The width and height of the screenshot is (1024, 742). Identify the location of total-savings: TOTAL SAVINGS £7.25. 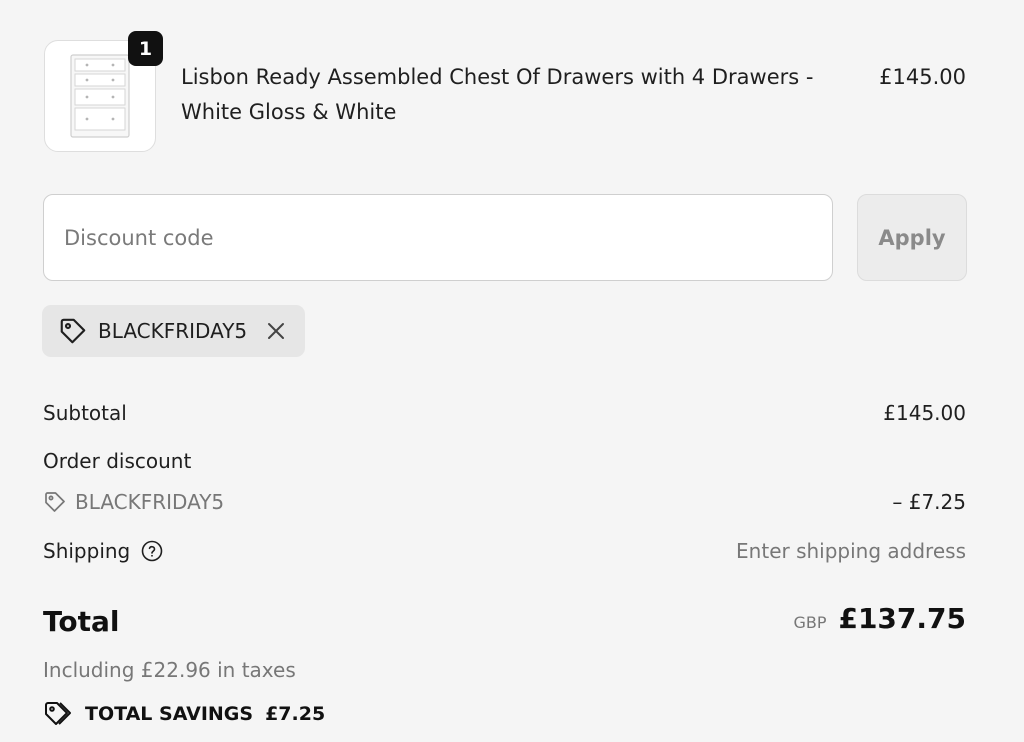
(184, 714).